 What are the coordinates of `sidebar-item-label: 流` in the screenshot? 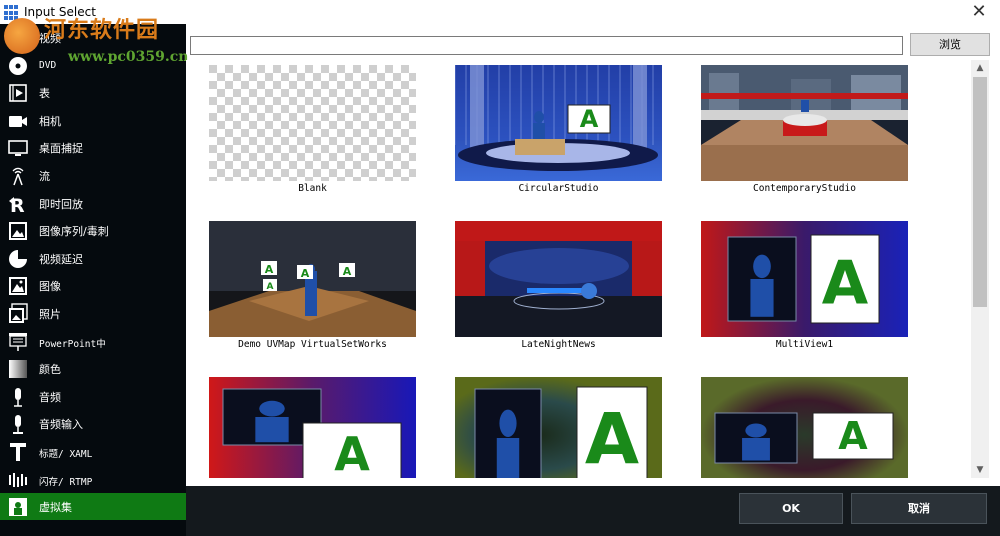 It's located at (44, 176).